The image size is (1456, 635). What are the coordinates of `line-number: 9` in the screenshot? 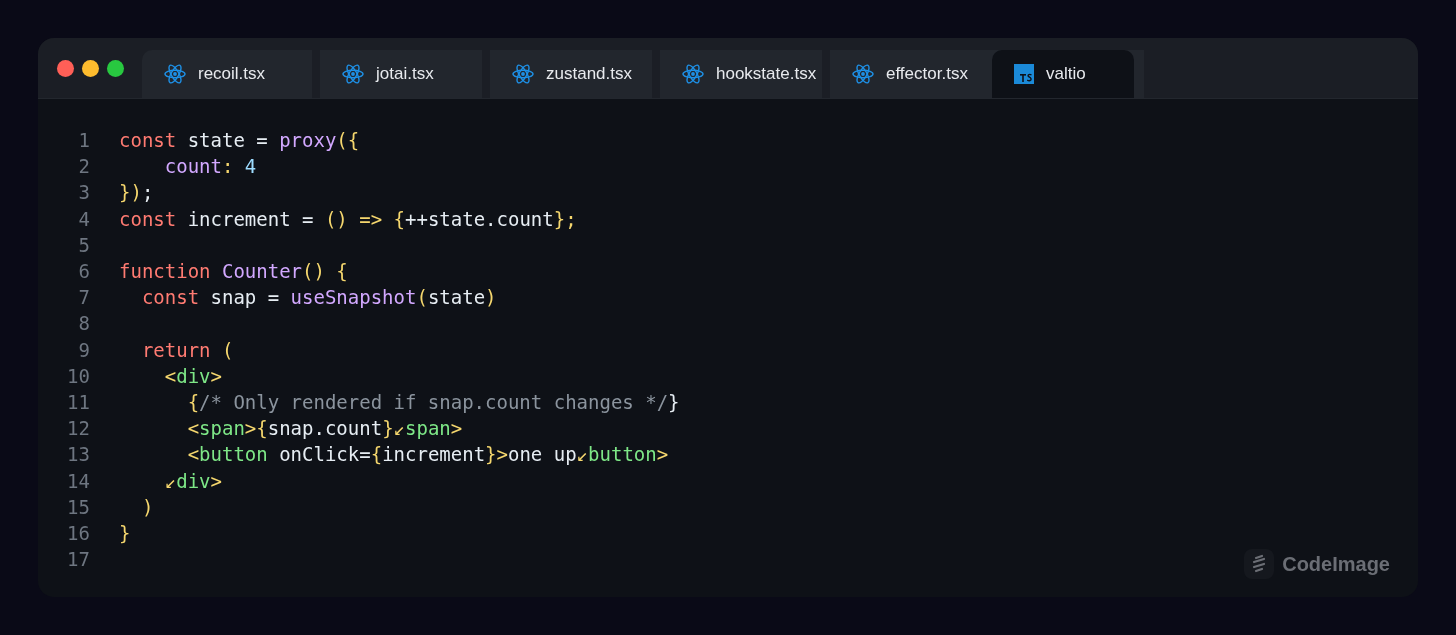 It's located at (84, 350).